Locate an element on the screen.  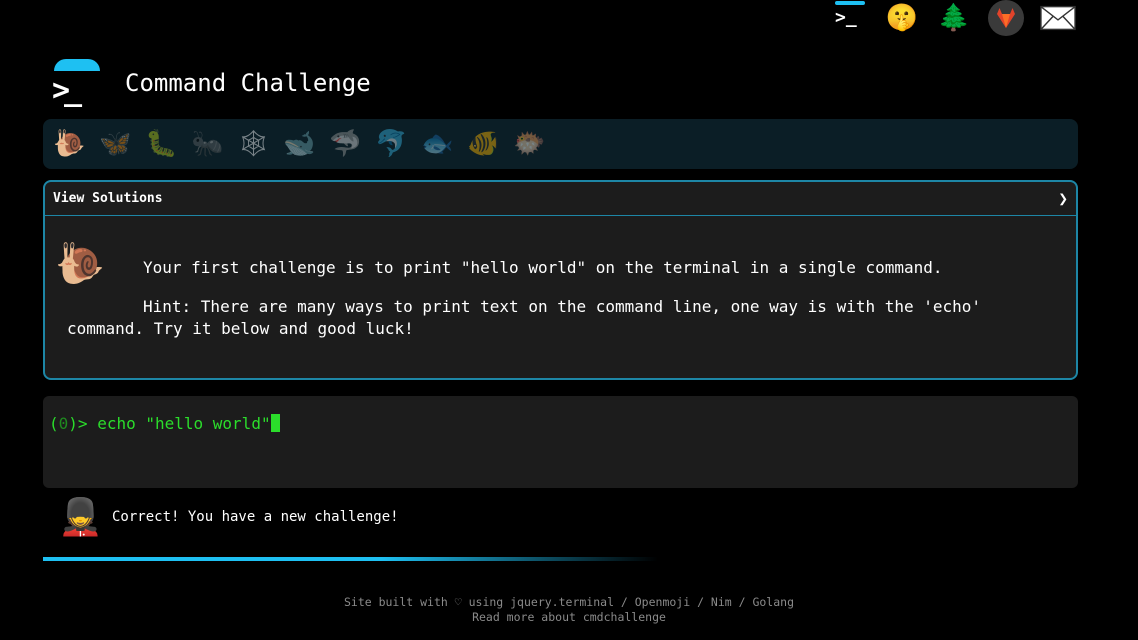
blowfish-icon: 🐡 is located at coordinates (529, 144).